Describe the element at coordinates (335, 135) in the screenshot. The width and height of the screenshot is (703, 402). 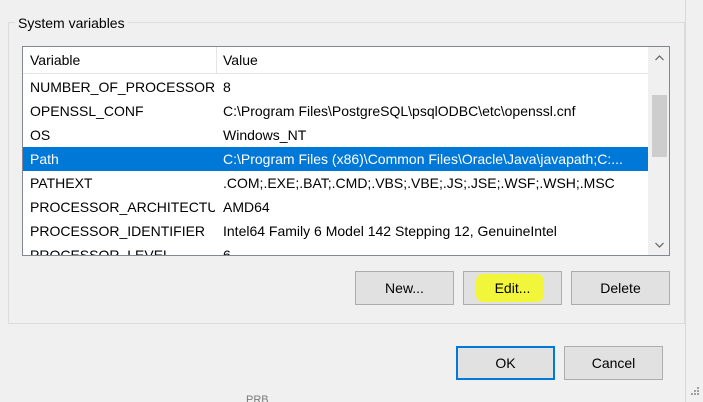
I see `list-item: OS Windows_NT` at that location.